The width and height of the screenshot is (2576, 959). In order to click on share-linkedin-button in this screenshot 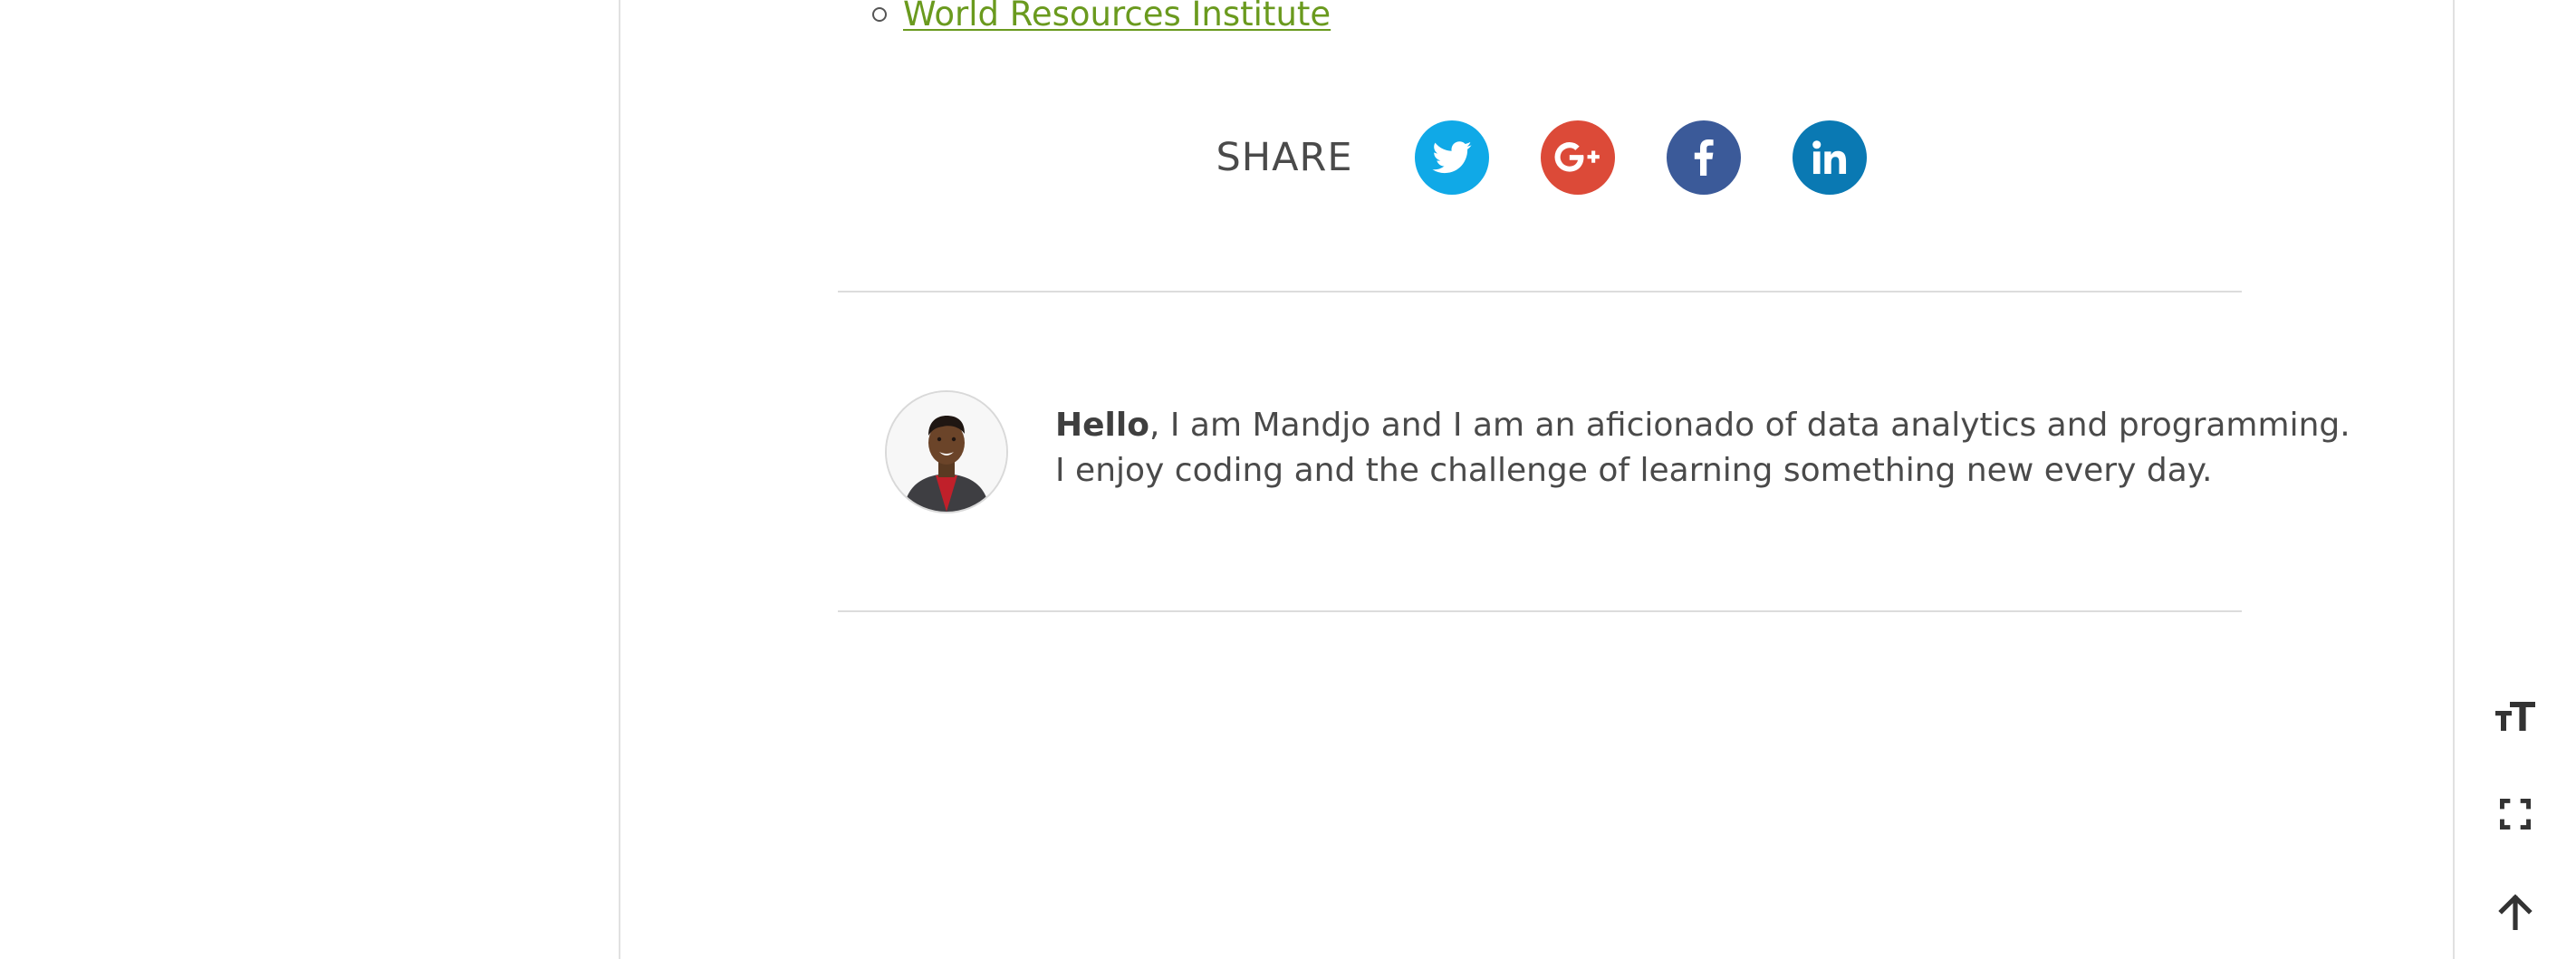, I will do `click(1829, 157)`.